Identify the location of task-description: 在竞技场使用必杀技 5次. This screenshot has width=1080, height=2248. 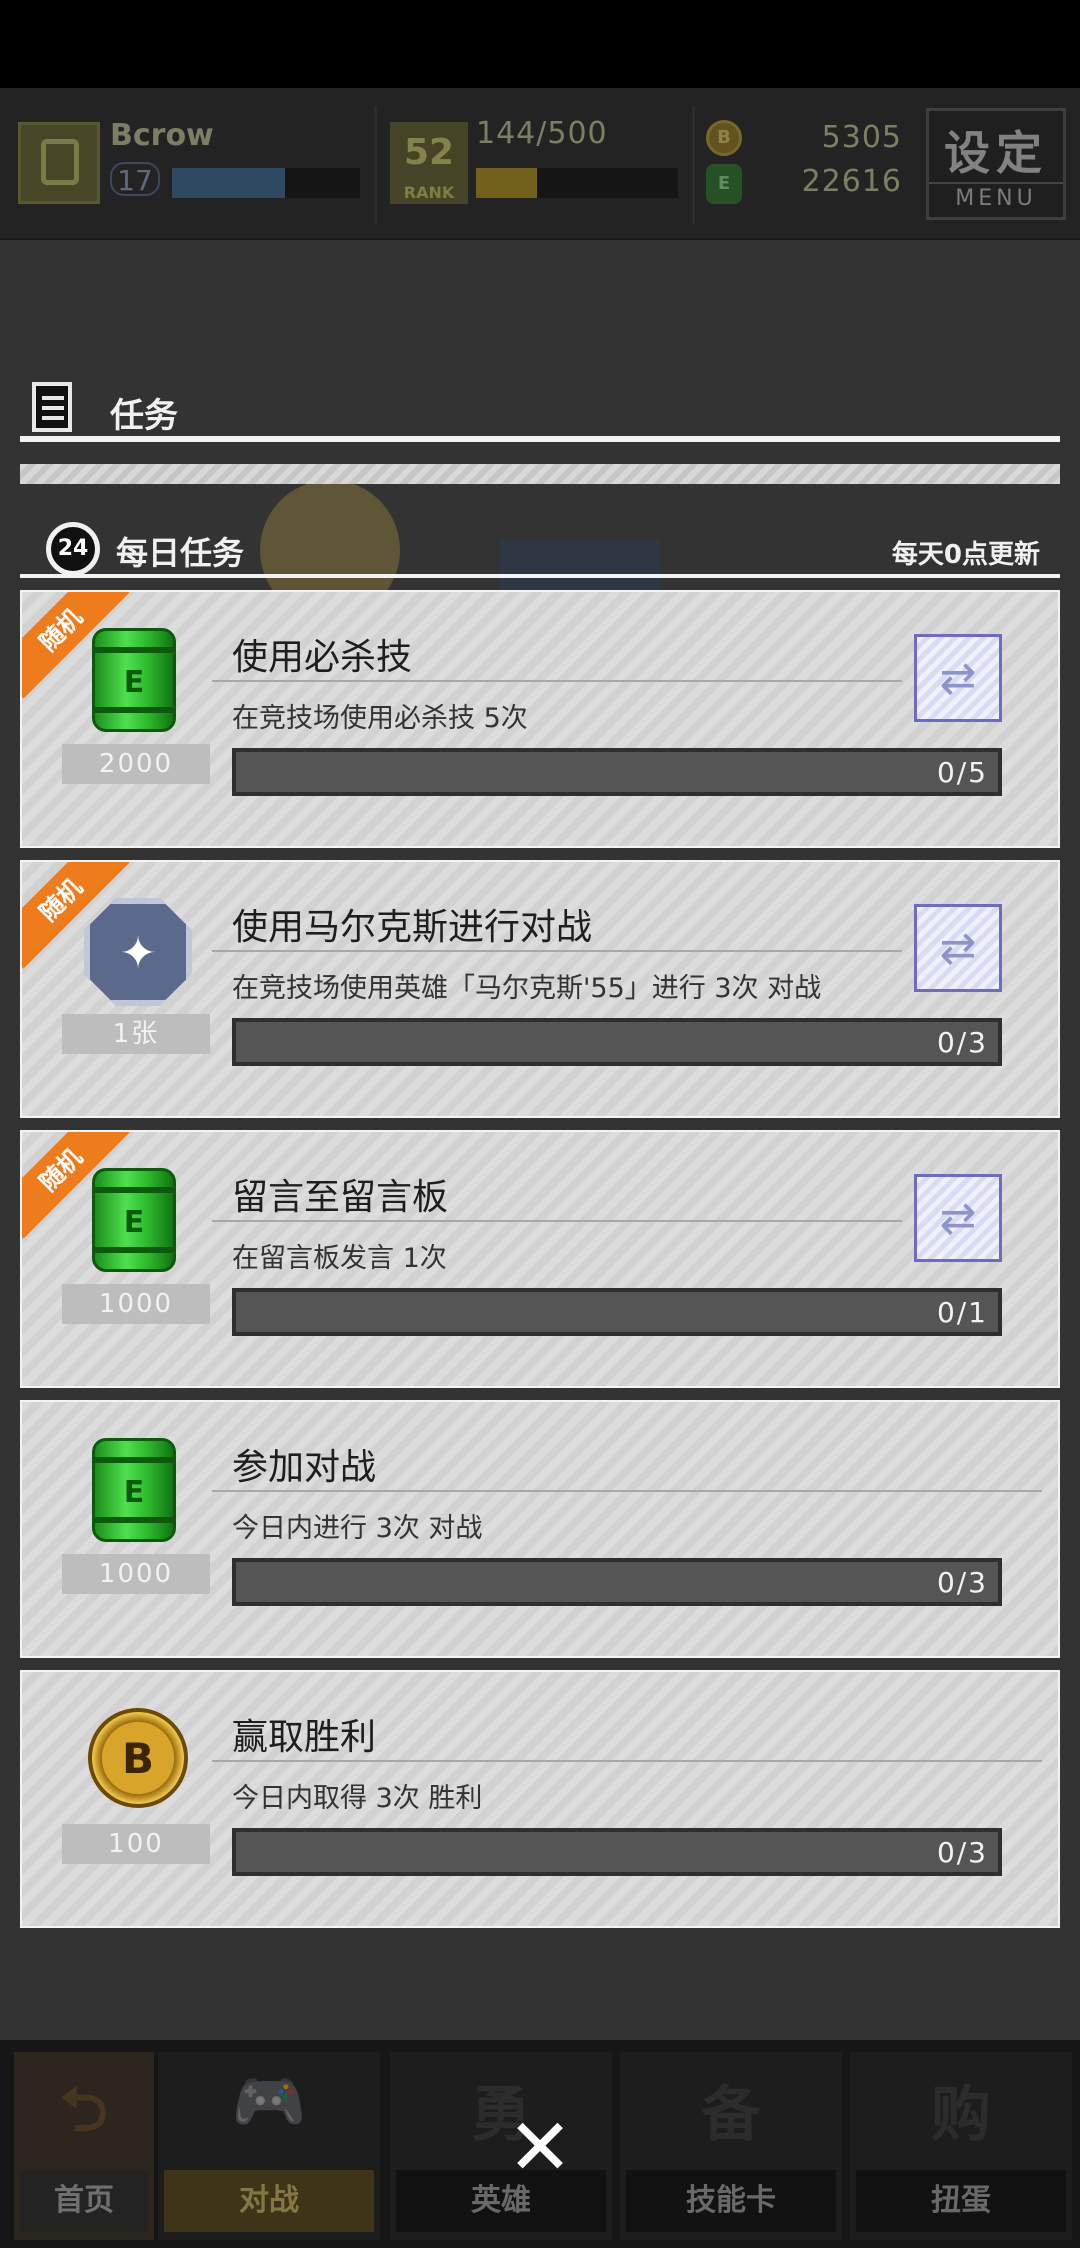
(380, 718).